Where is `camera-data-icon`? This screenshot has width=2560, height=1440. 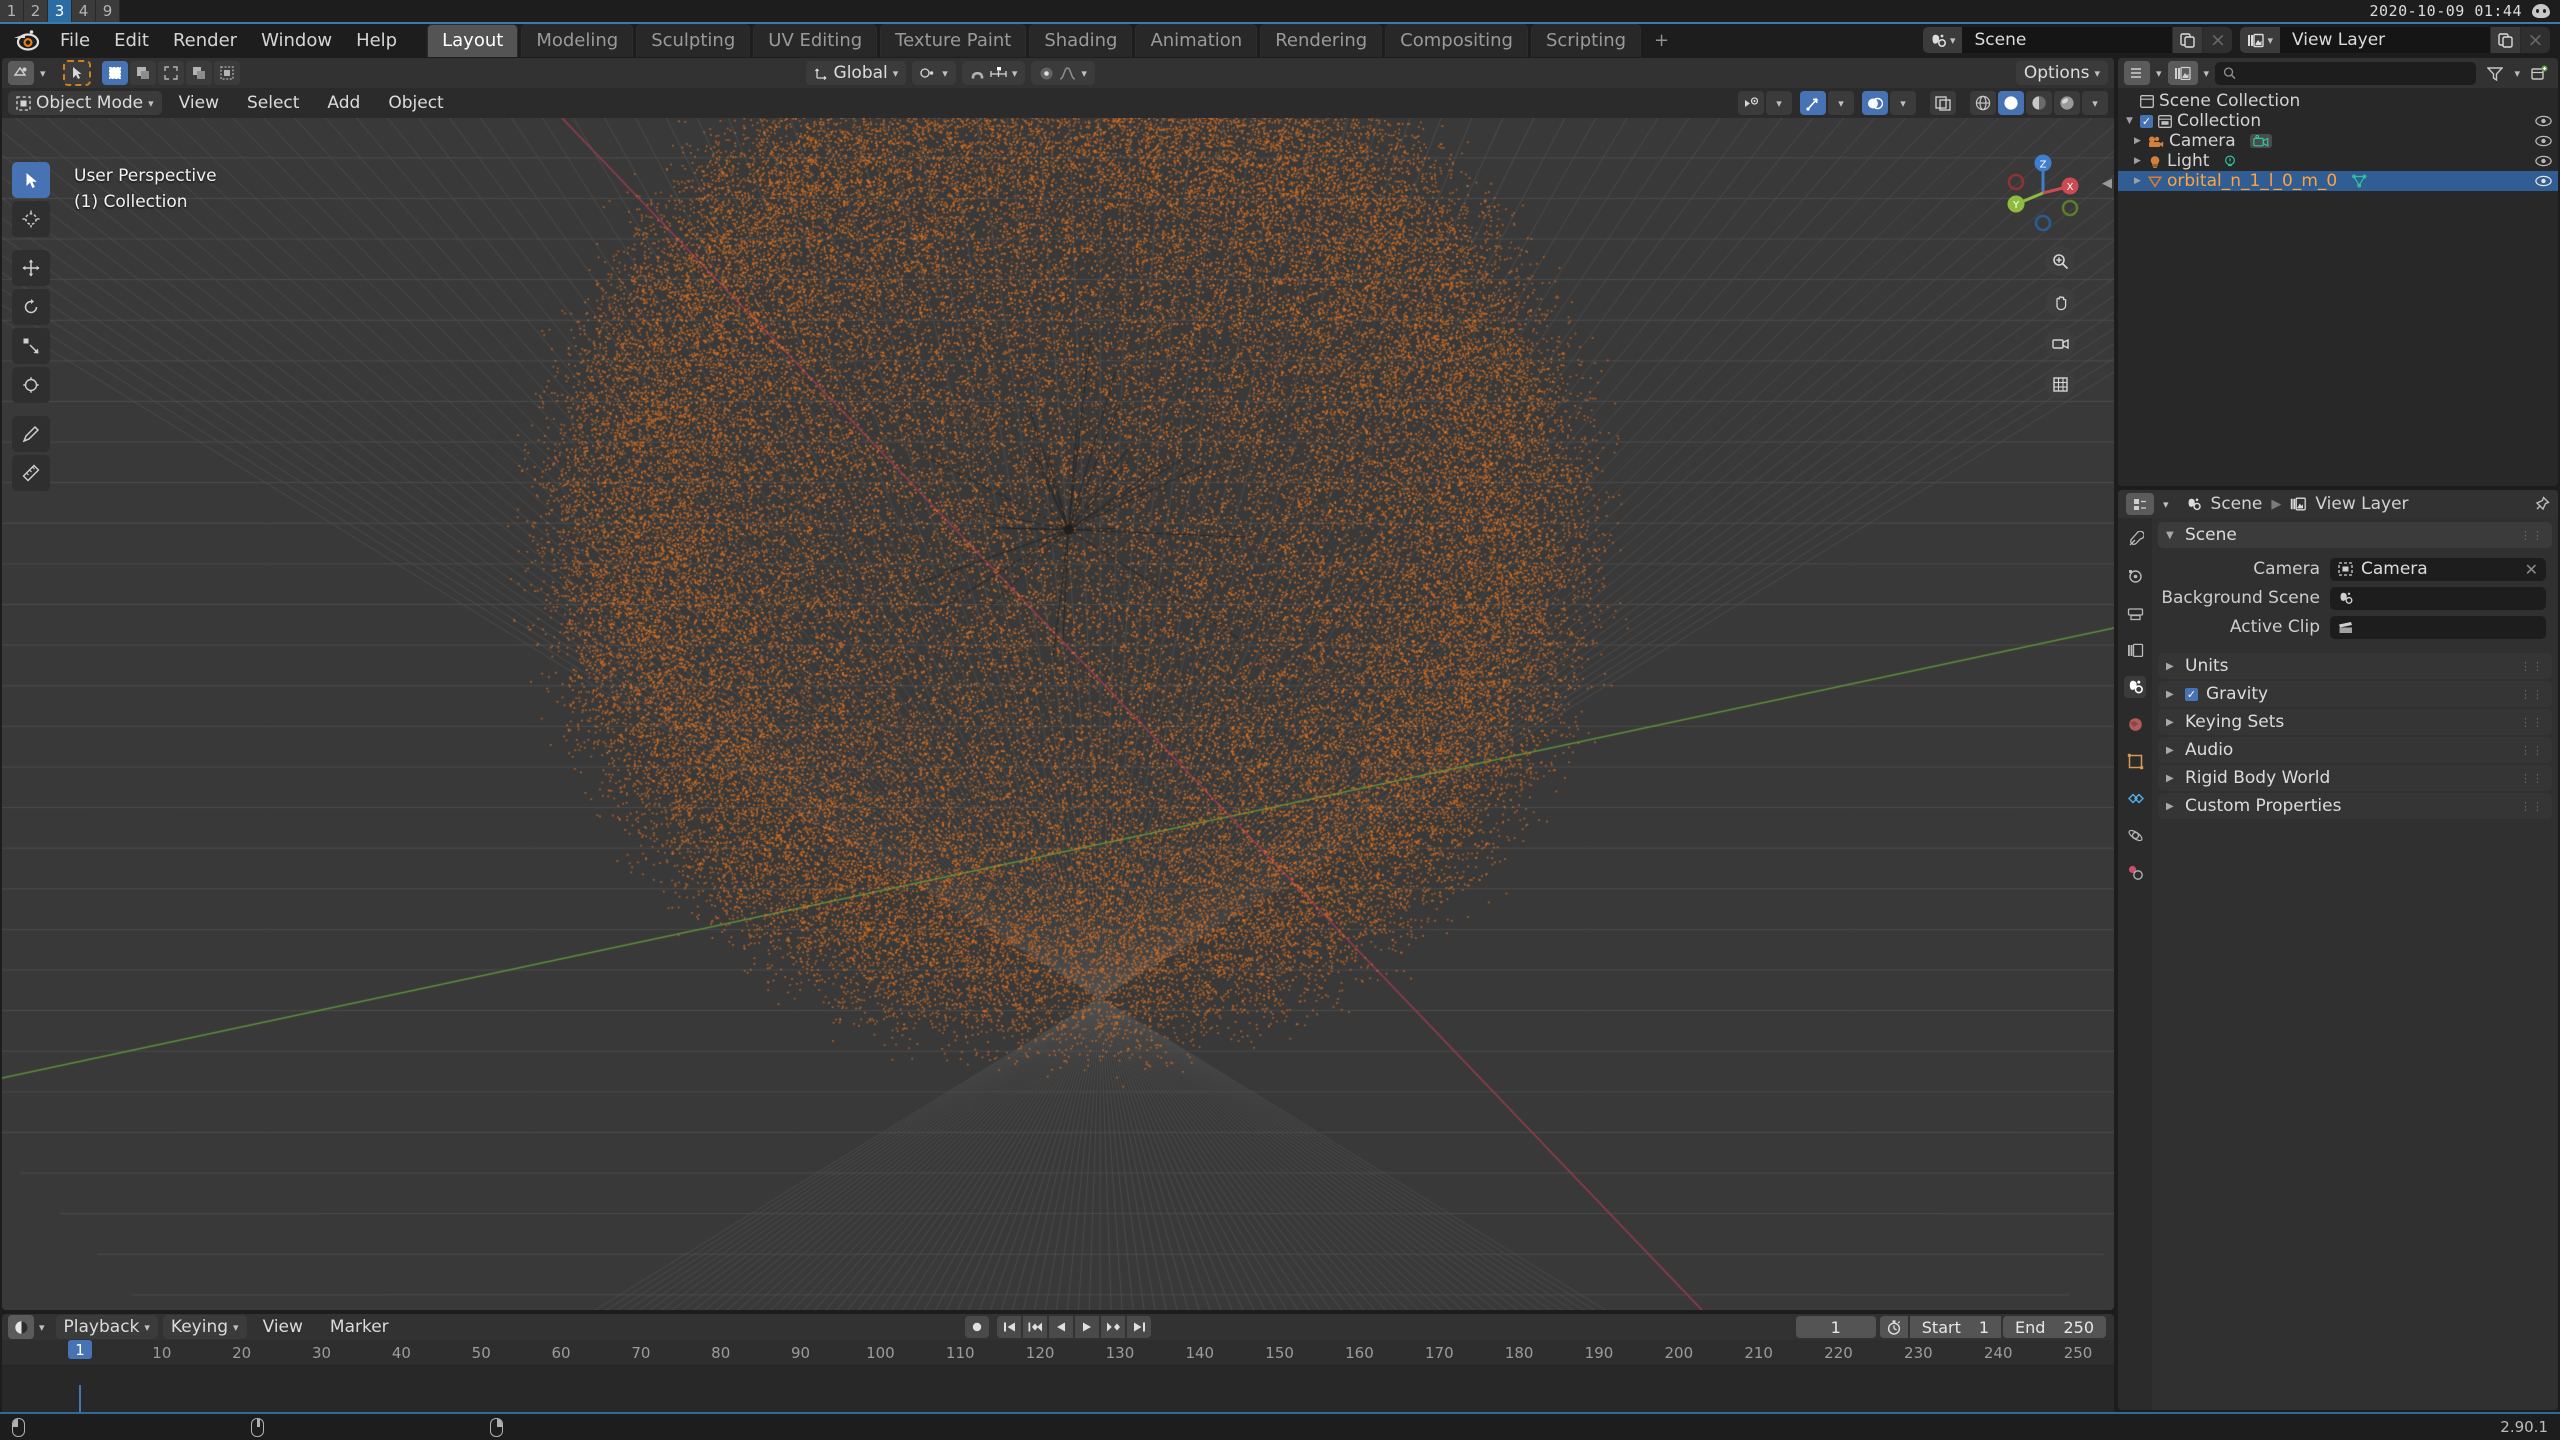 camera-data-icon is located at coordinates (2260, 141).